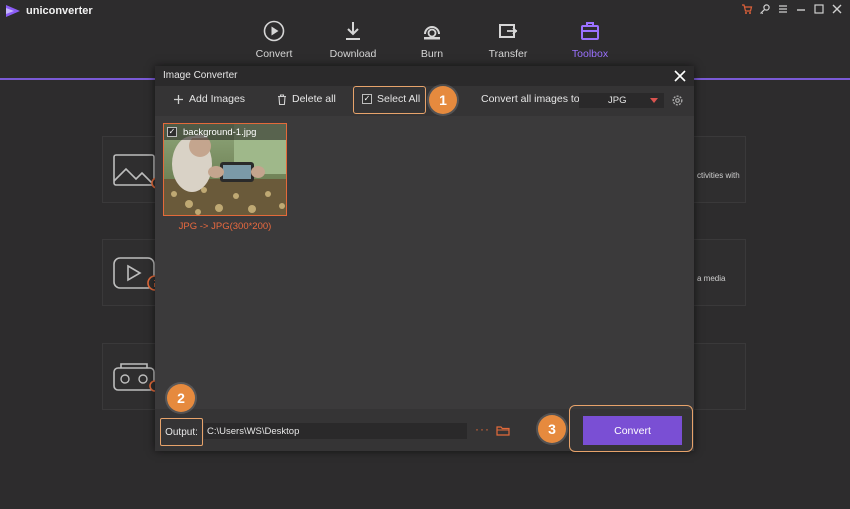  Describe the element at coordinates (399, 99) in the screenshot. I see `select-all-label: Select All` at that location.